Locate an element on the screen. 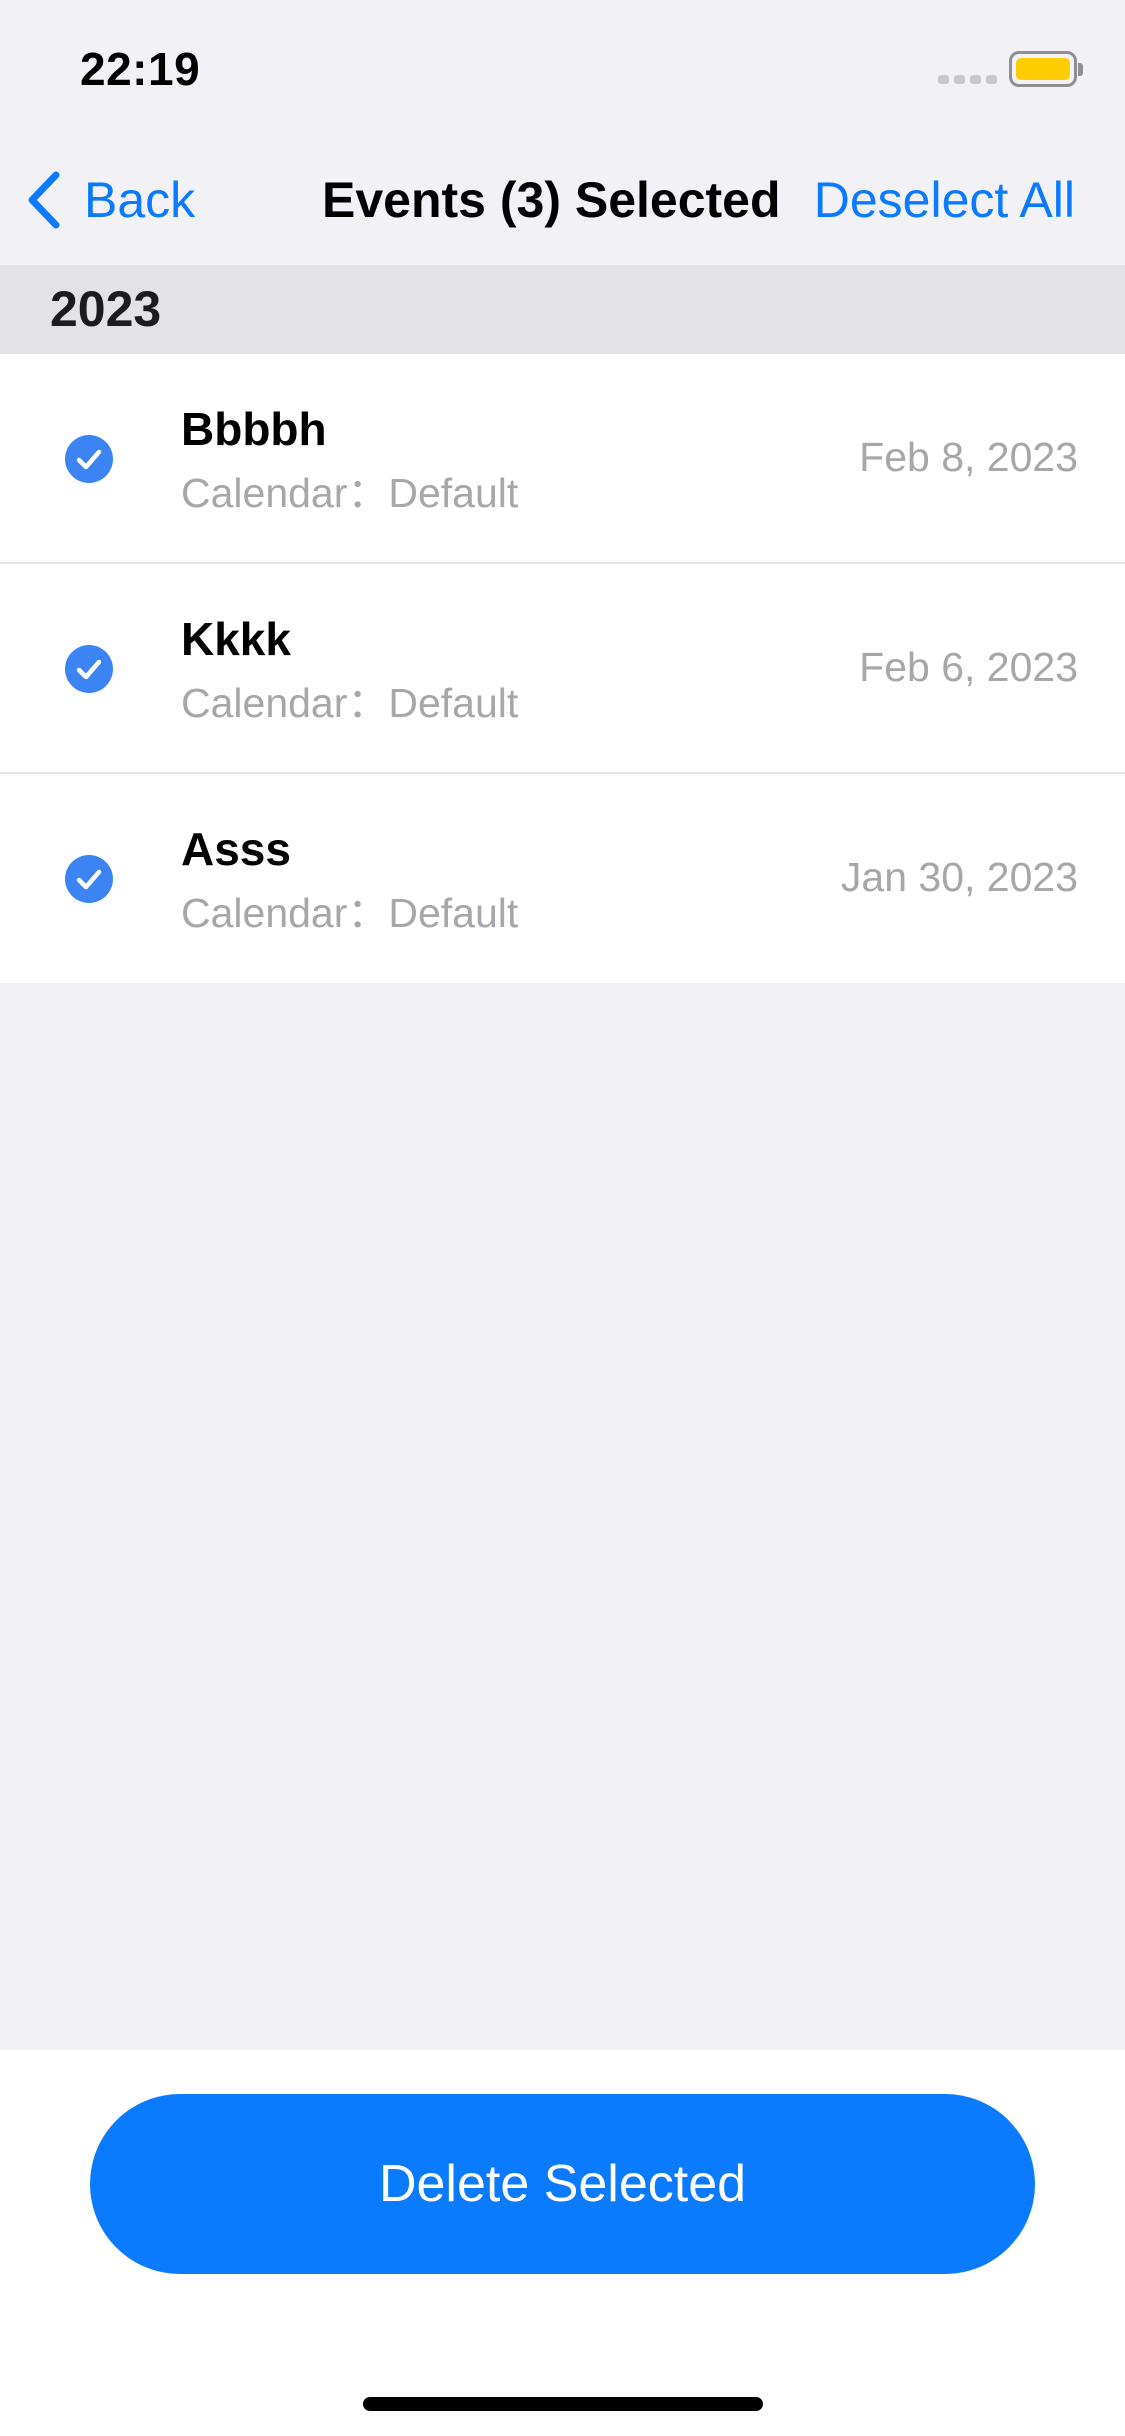 The height and width of the screenshot is (2436, 1125). page-title: Events (3) Selected is located at coordinates (551, 200).